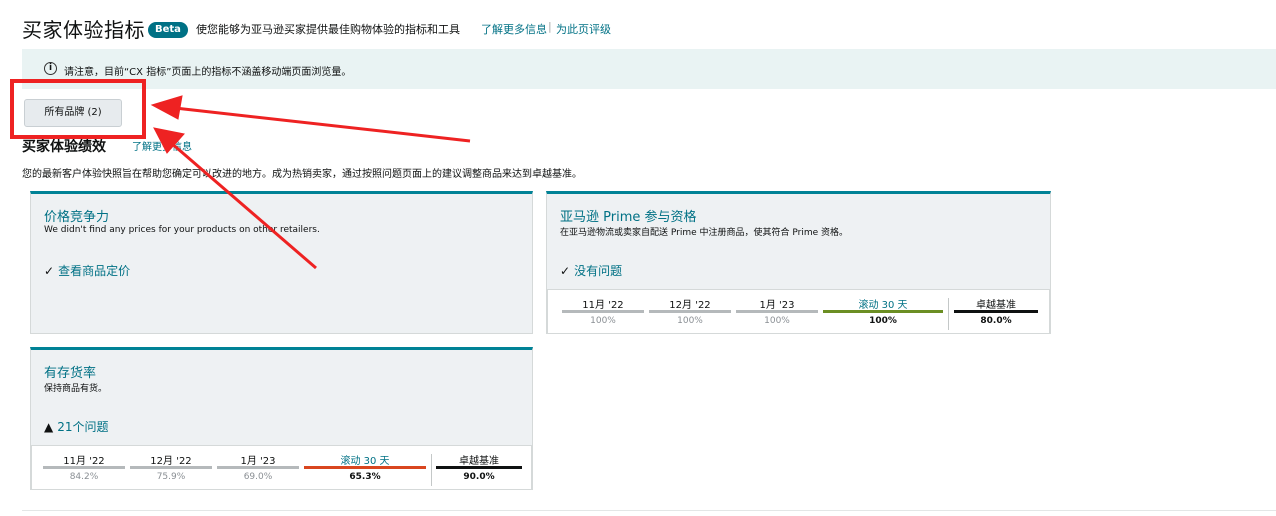 Image resolution: width=1276 pixels, height=516 pixels. I want to click on arrow-icon, so click(310, 182).